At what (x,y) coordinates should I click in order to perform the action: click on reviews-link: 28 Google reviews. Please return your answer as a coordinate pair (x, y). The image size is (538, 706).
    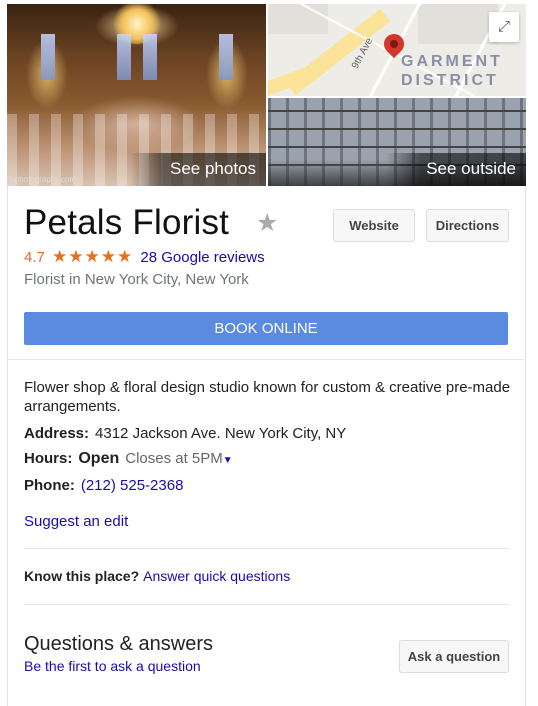
    Looking at the image, I should click on (202, 257).